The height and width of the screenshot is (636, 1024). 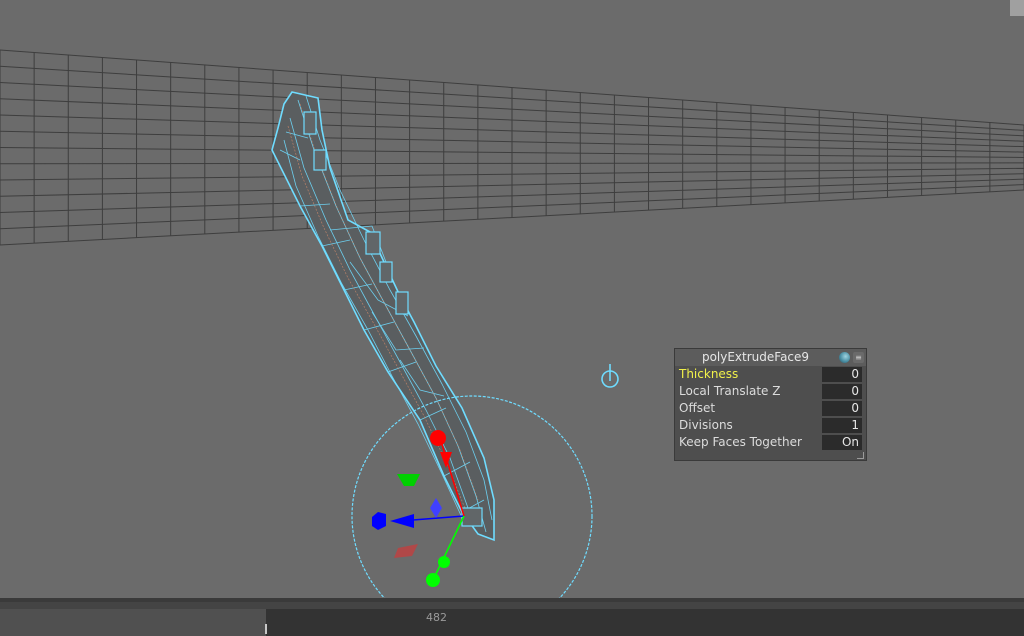 What do you see at coordinates (406, 551) in the screenshot?
I see `xy-plane-handle-icon` at bounding box center [406, 551].